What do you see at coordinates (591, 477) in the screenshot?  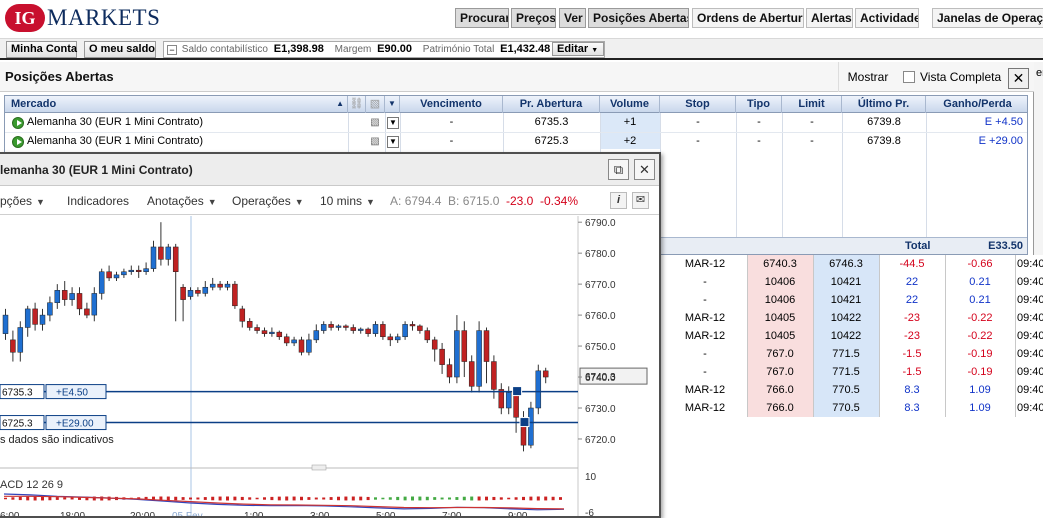 I see `macd-tick-label: 10` at bounding box center [591, 477].